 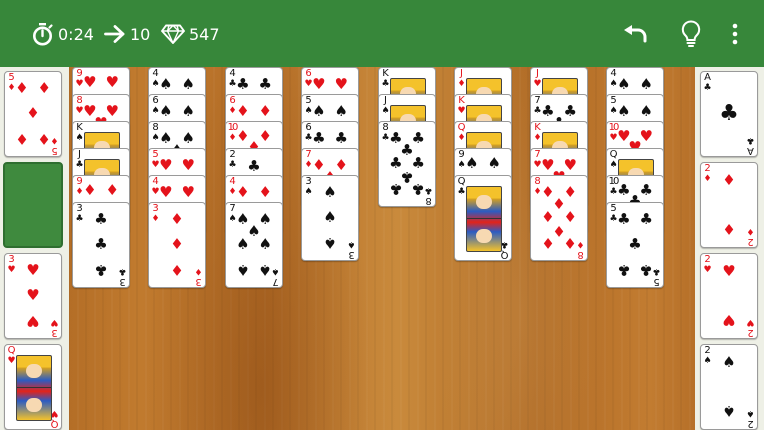 I want to click on card-rank: 5, so click(x=54, y=150).